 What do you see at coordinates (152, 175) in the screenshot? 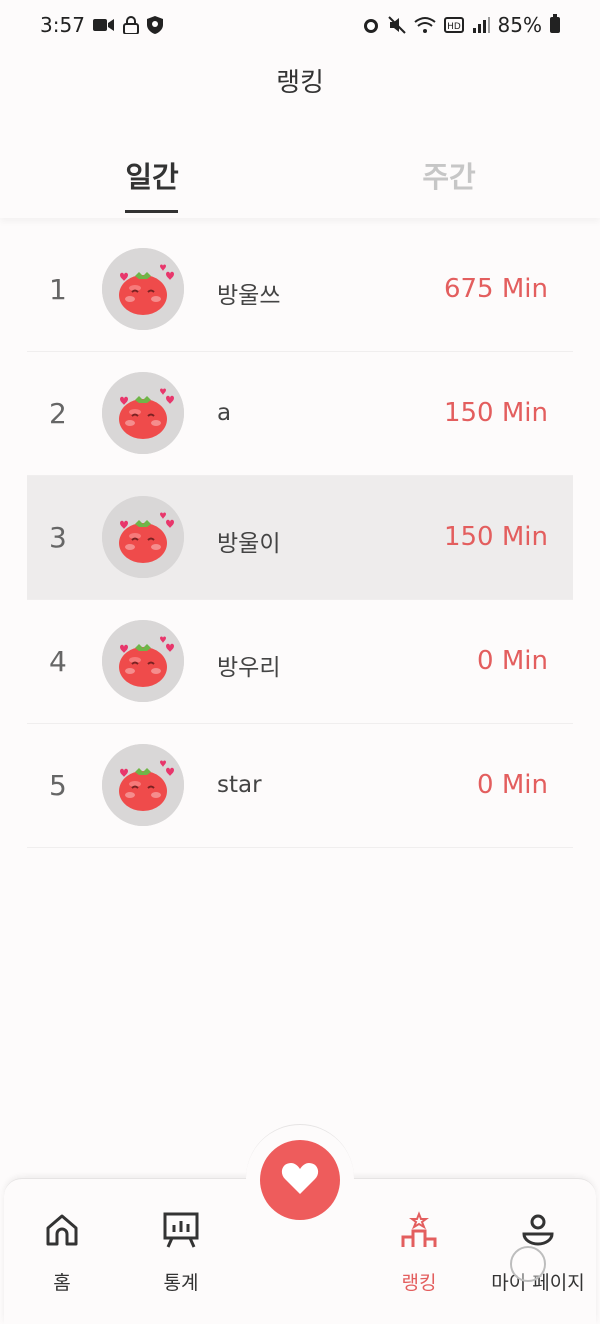
I see `tab-daily: 일간` at bounding box center [152, 175].